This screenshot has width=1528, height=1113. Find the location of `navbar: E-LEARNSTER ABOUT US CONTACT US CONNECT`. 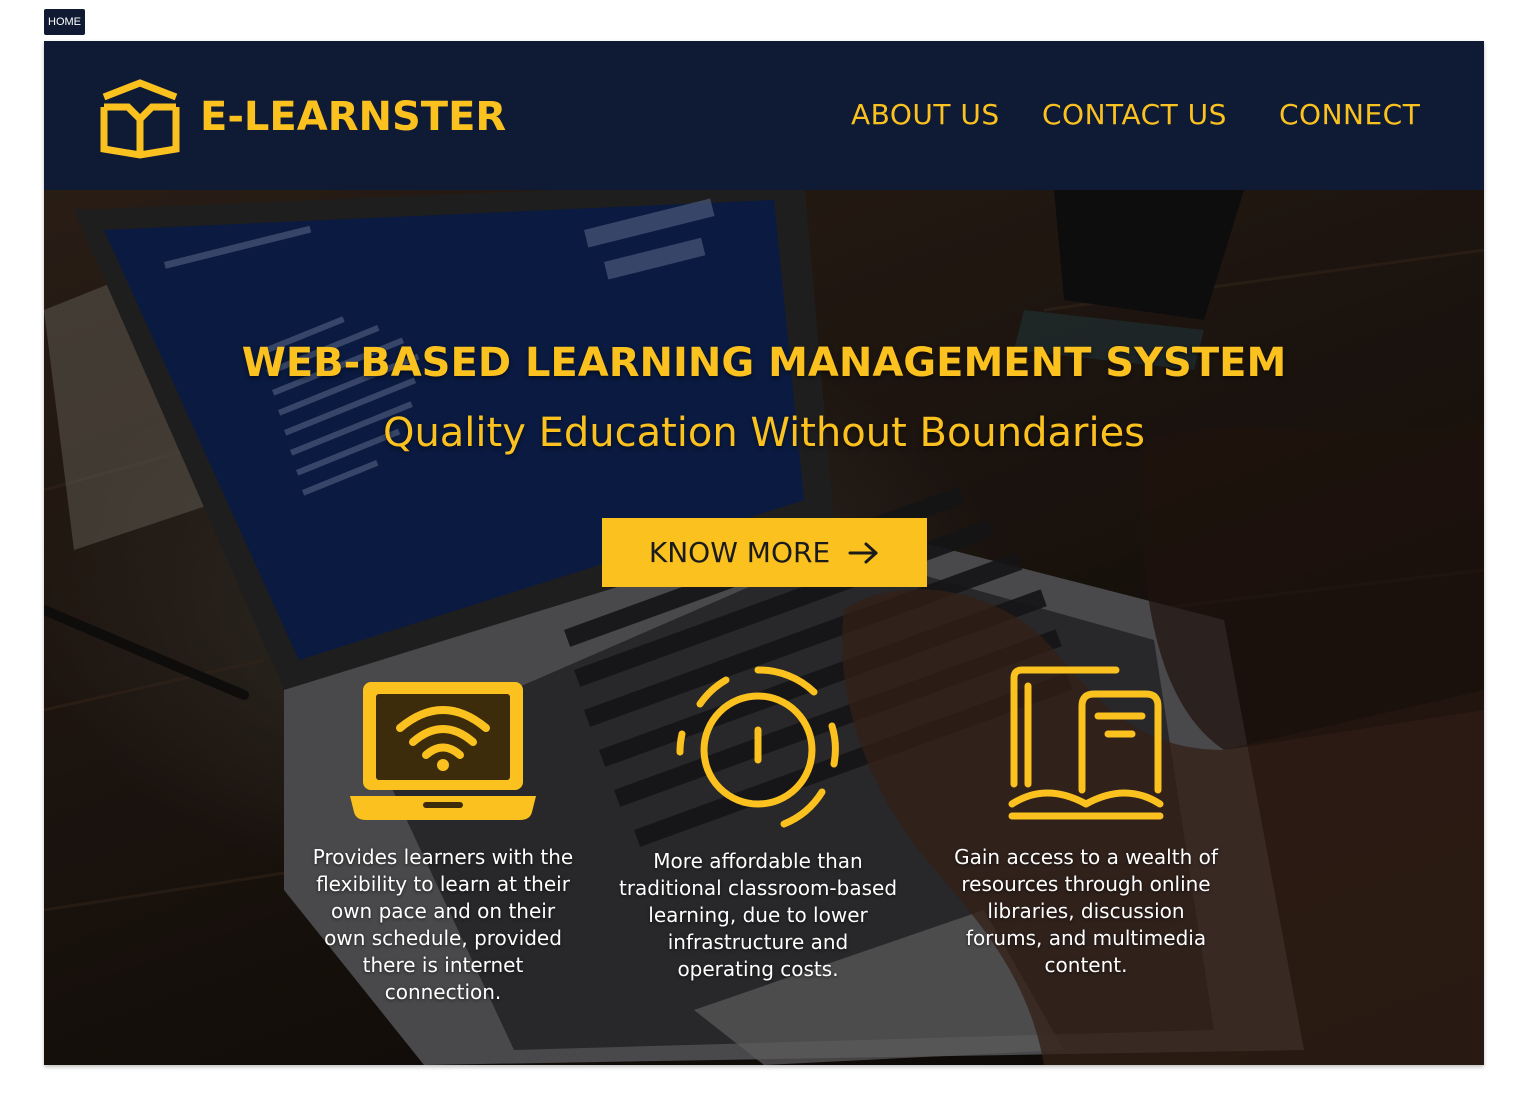

navbar: E-LEARNSTER ABOUT US CONTACT US CONNECT is located at coordinates (764, 115).